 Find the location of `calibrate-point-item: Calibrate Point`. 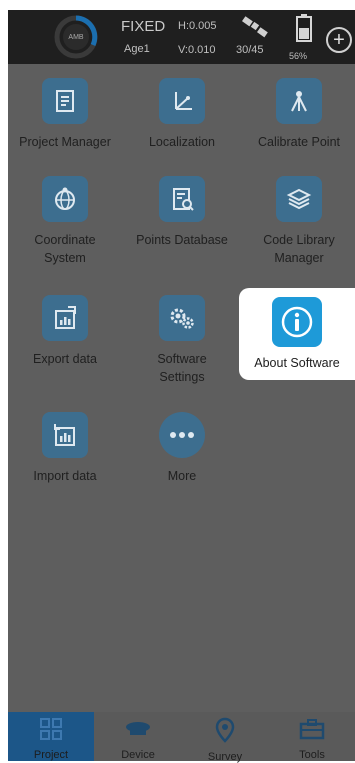

calibrate-point-item: Calibrate Point is located at coordinates (299, 114).